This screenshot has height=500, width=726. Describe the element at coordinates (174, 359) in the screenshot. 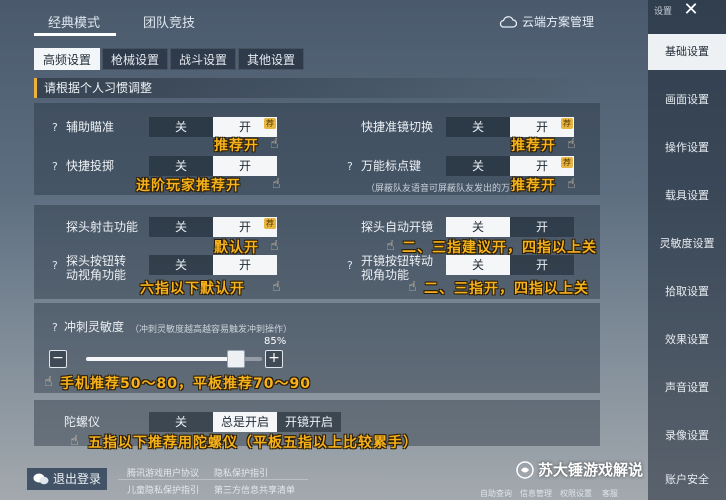

I see `sprint-sensitivity-slider` at that location.